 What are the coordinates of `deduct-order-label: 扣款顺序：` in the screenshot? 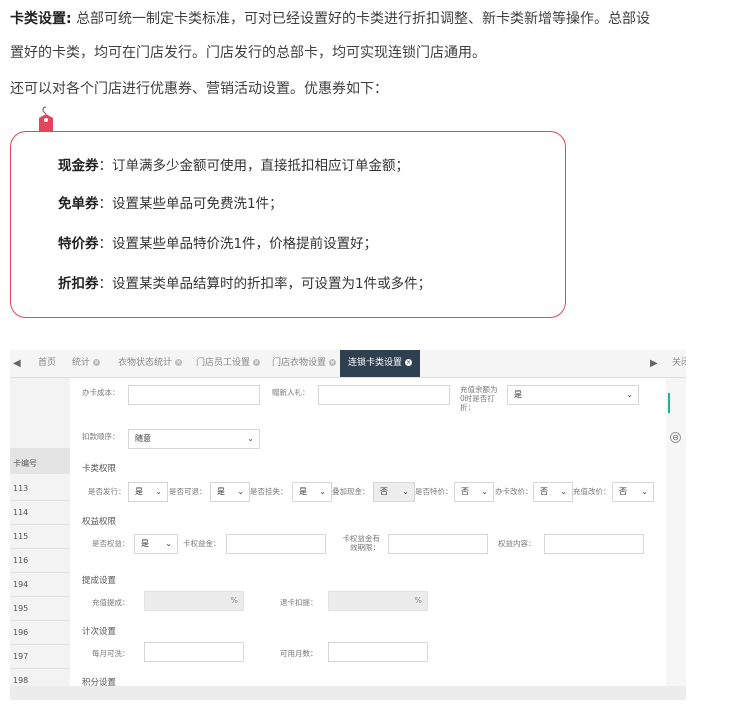 It's located at (101, 436).